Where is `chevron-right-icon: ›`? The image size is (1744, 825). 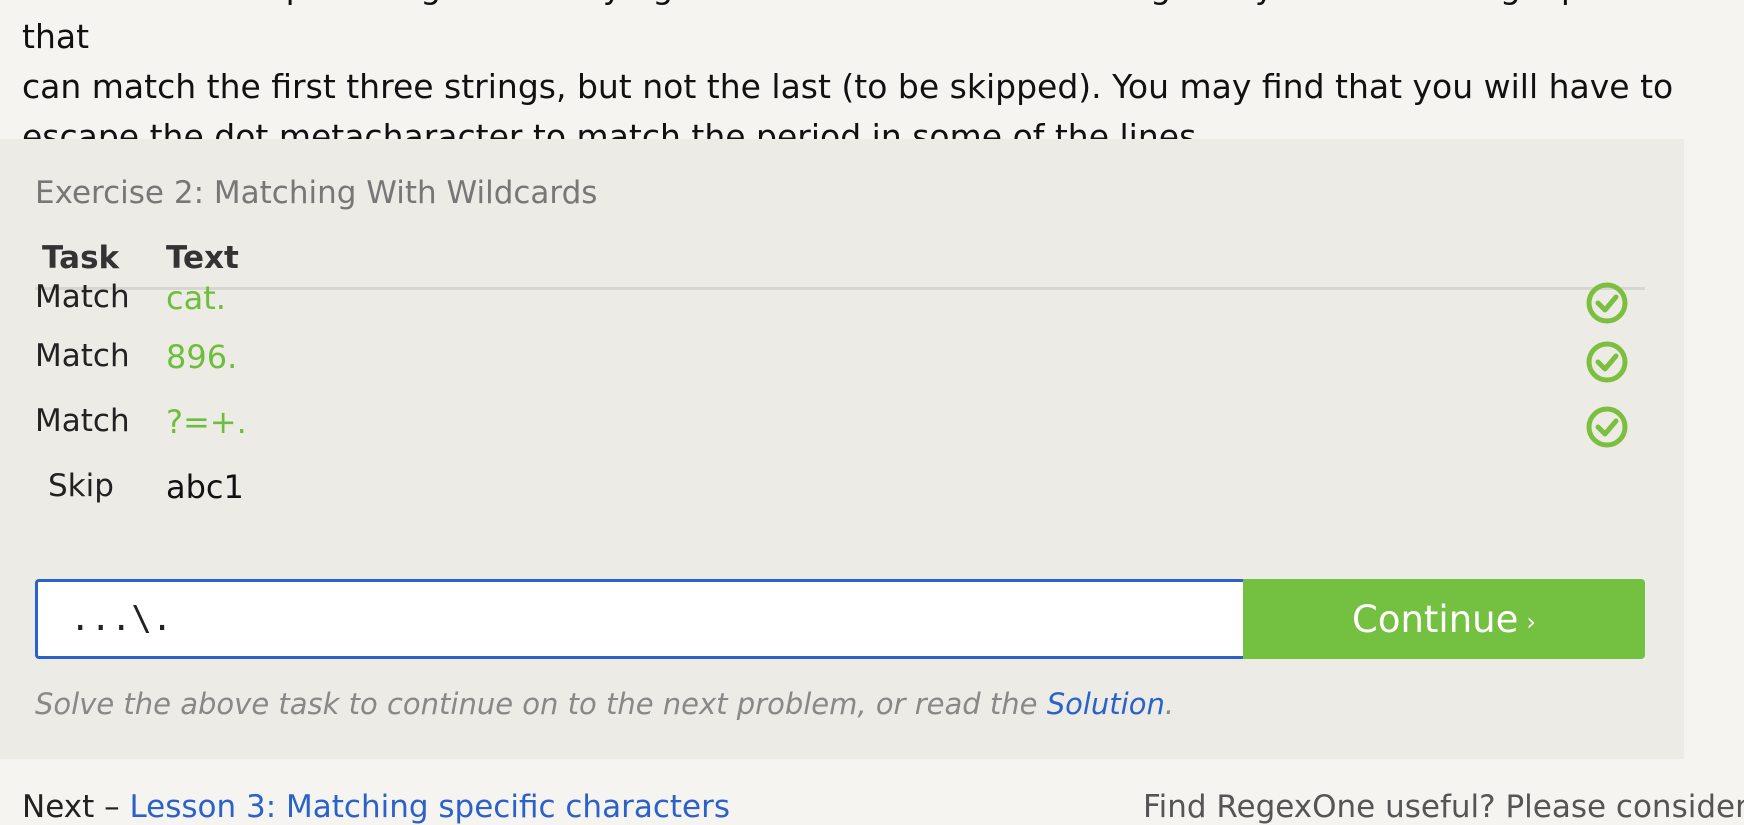 chevron-right-icon: › is located at coordinates (1531, 621).